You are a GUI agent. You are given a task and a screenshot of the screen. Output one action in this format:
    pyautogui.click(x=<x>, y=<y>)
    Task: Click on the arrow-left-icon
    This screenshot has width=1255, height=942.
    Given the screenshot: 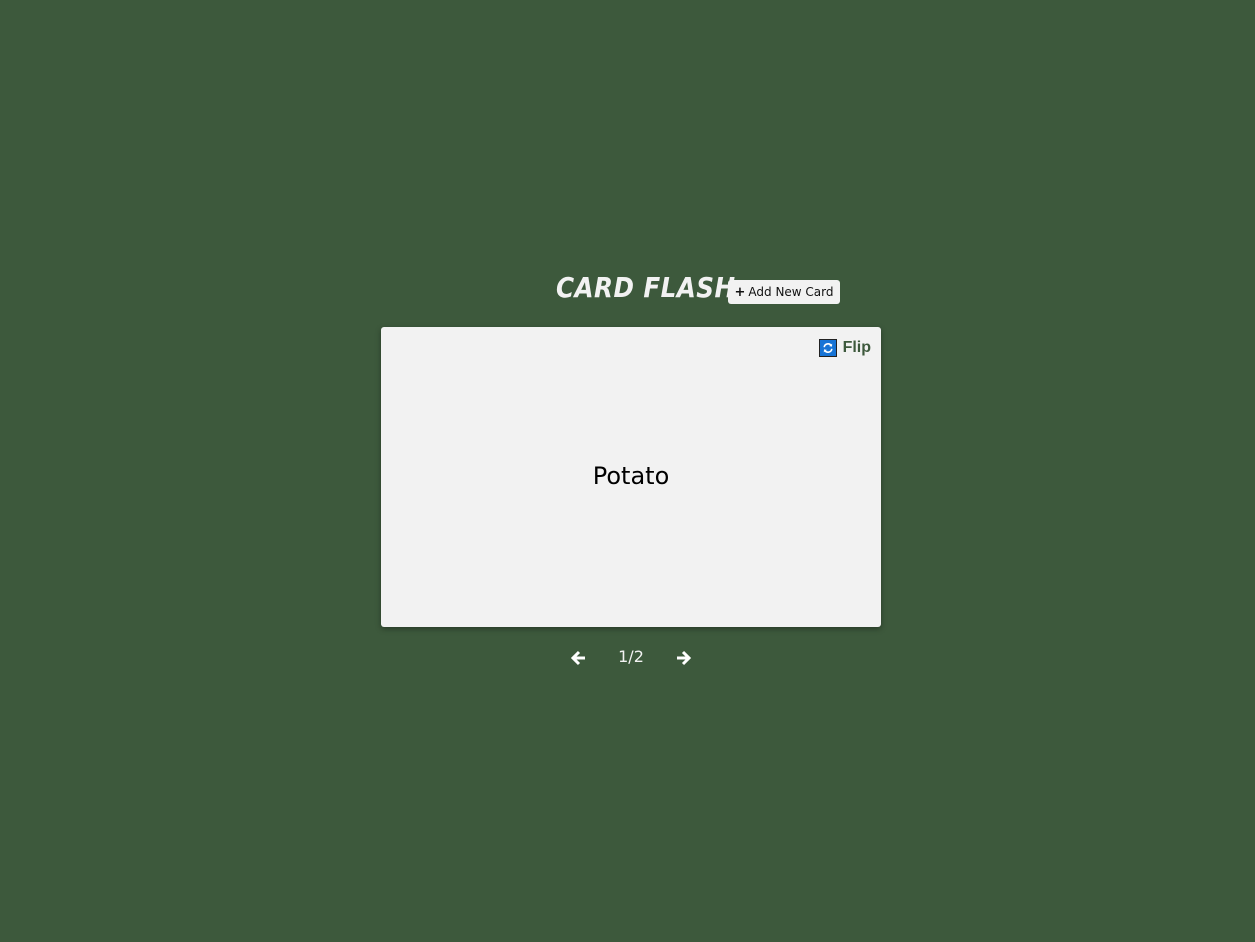 What is the action you would take?
    pyautogui.click(x=579, y=658)
    